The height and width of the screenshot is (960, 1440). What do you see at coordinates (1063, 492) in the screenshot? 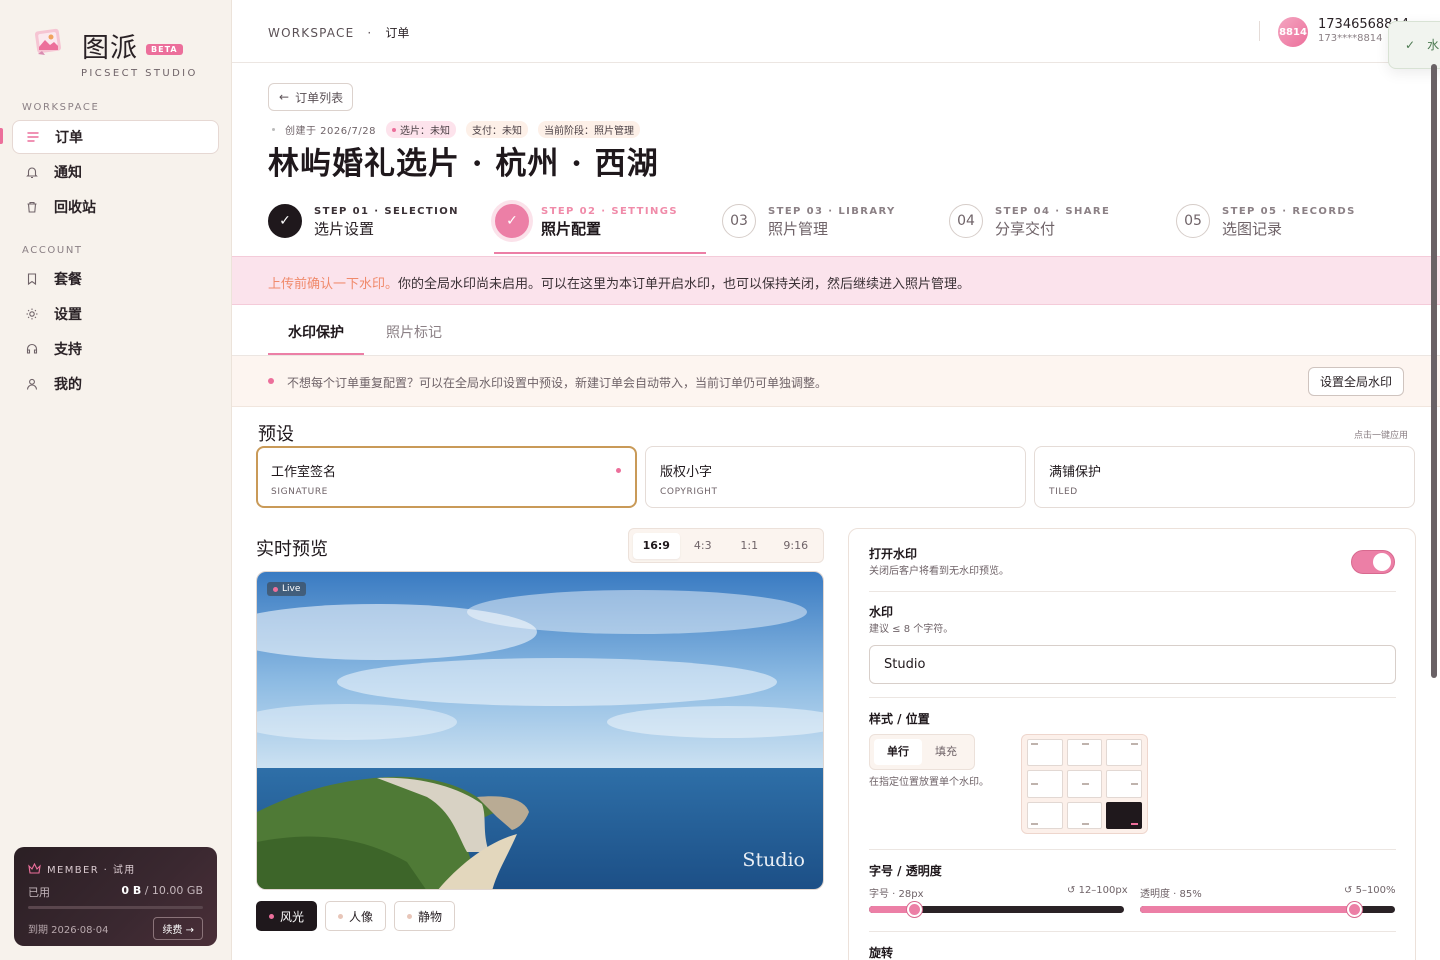
I see `preset-code: TILED` at bounding box center [1063, 492].